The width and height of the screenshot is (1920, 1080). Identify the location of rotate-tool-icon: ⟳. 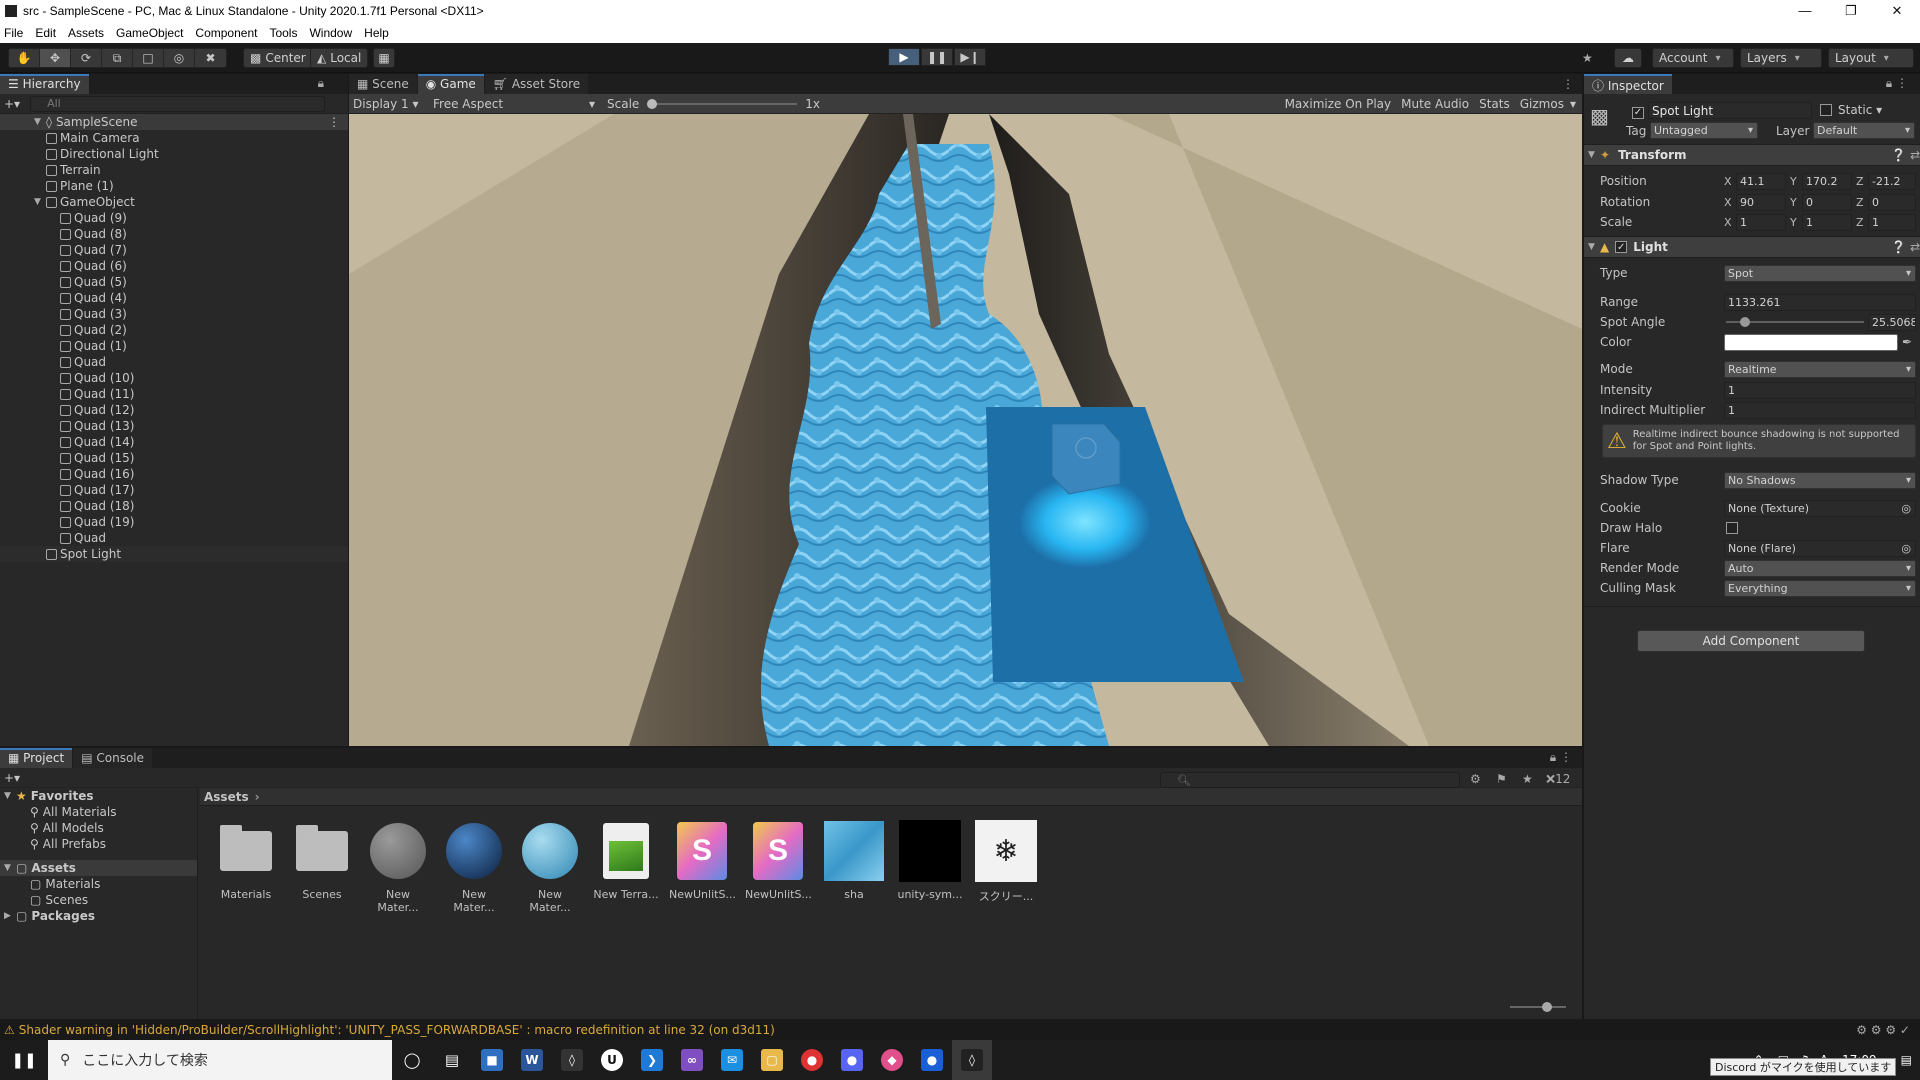
(86, 58).